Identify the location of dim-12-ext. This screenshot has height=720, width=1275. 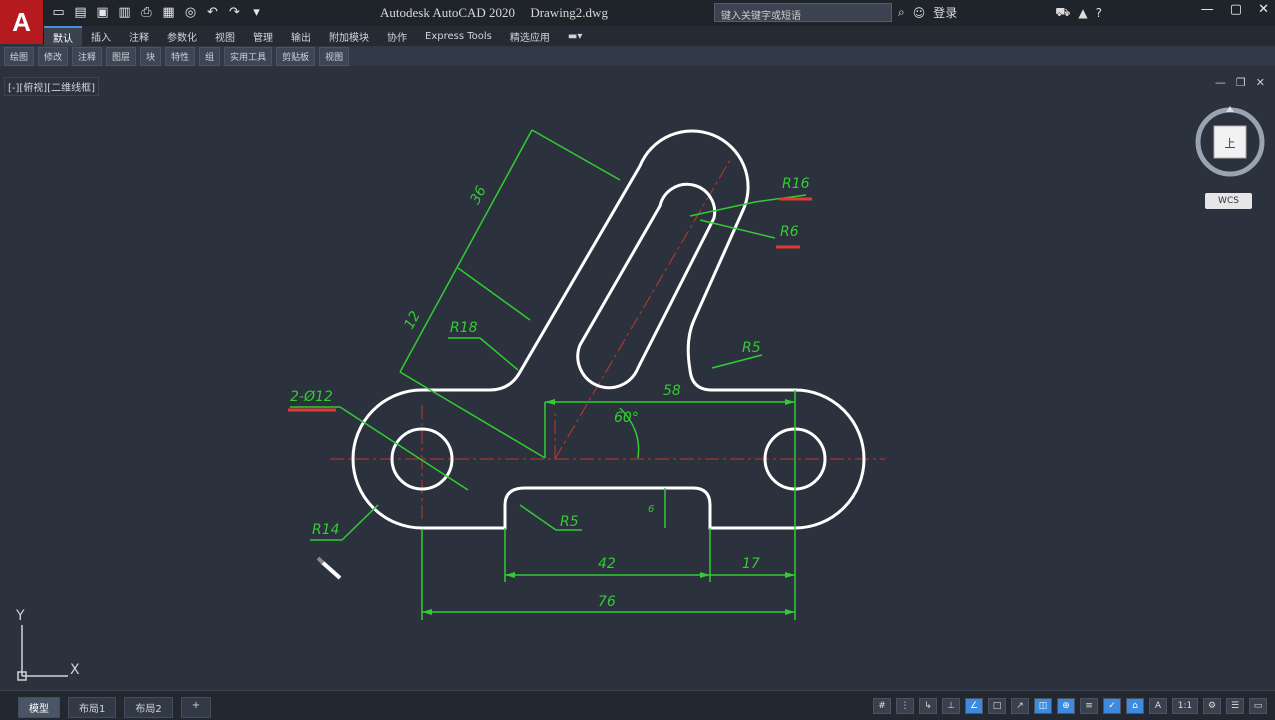
(494, 294).